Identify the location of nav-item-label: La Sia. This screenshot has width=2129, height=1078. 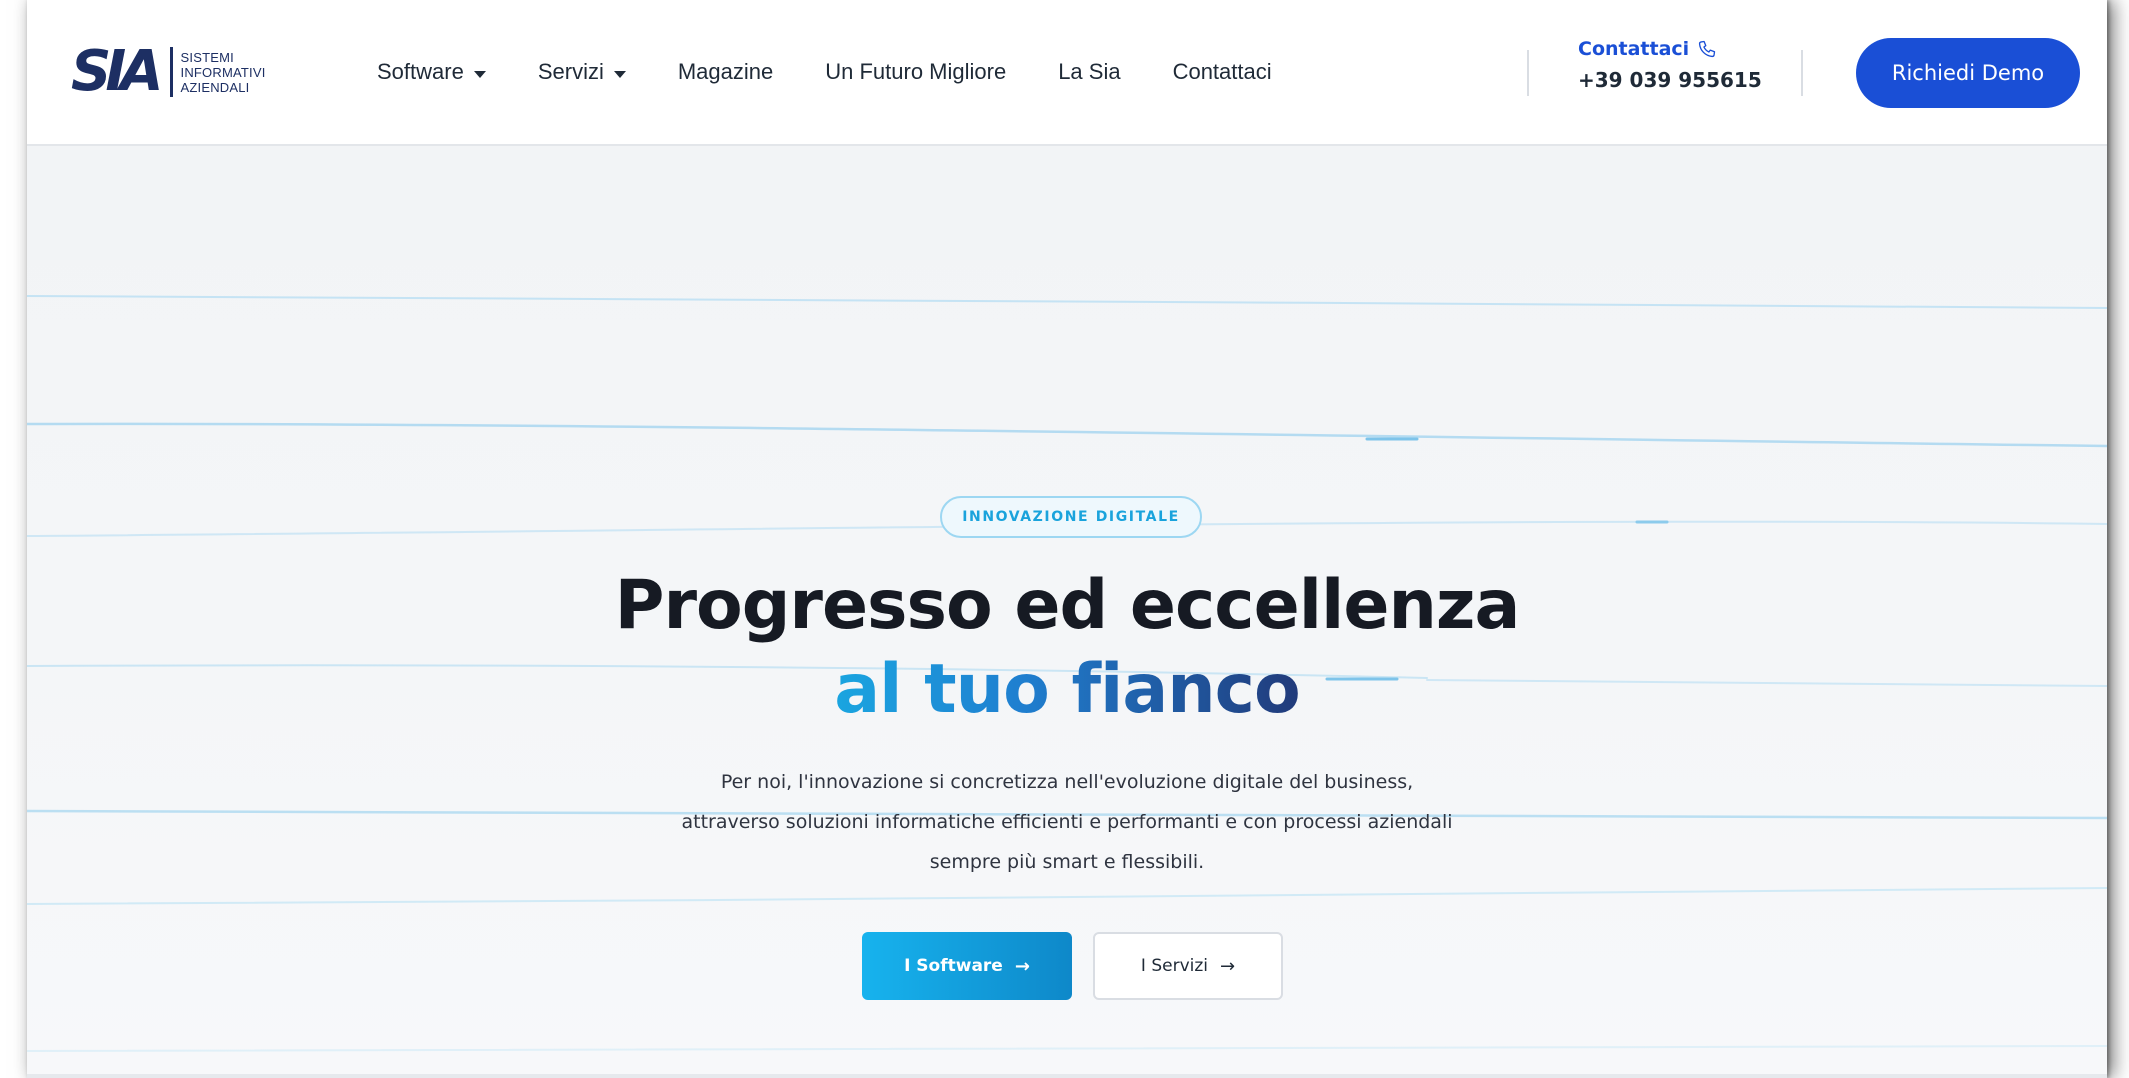
(1089, 71).